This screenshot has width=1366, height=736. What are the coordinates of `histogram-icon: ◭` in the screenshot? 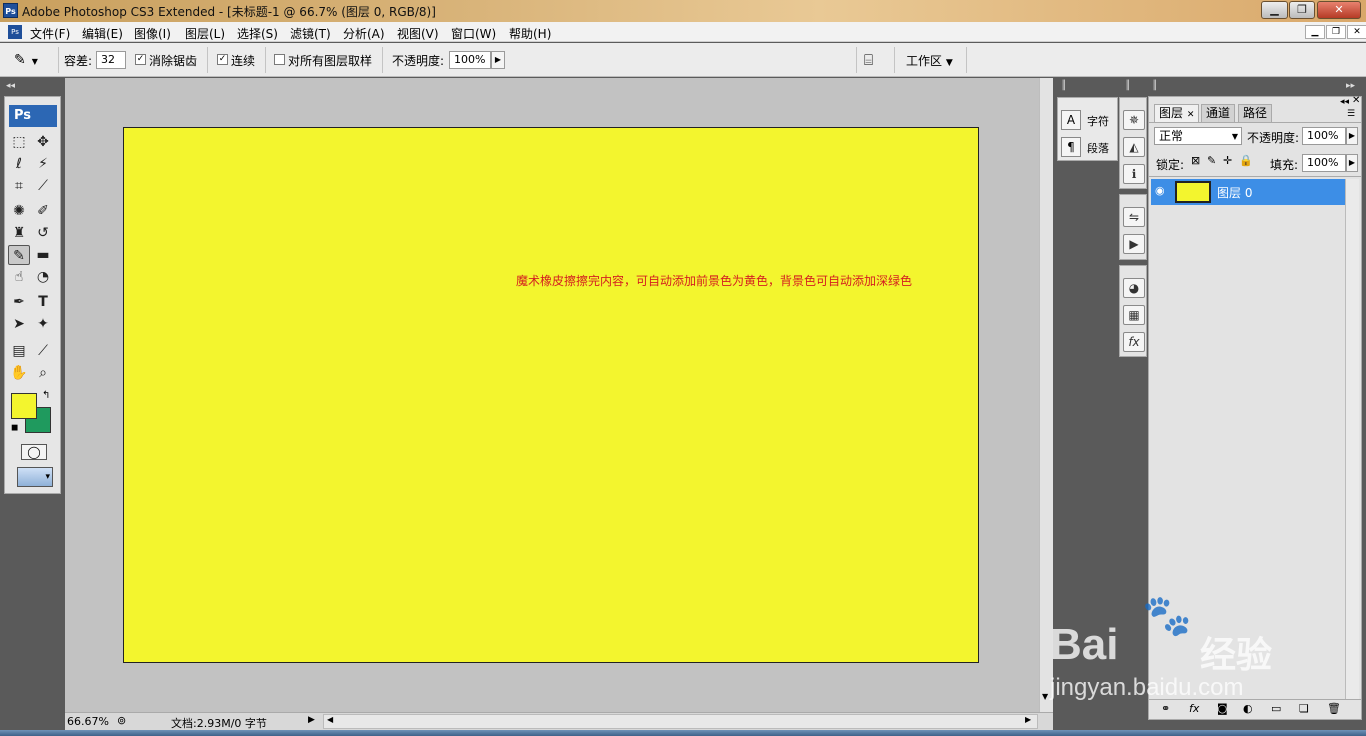 It's located at (1134, 147).